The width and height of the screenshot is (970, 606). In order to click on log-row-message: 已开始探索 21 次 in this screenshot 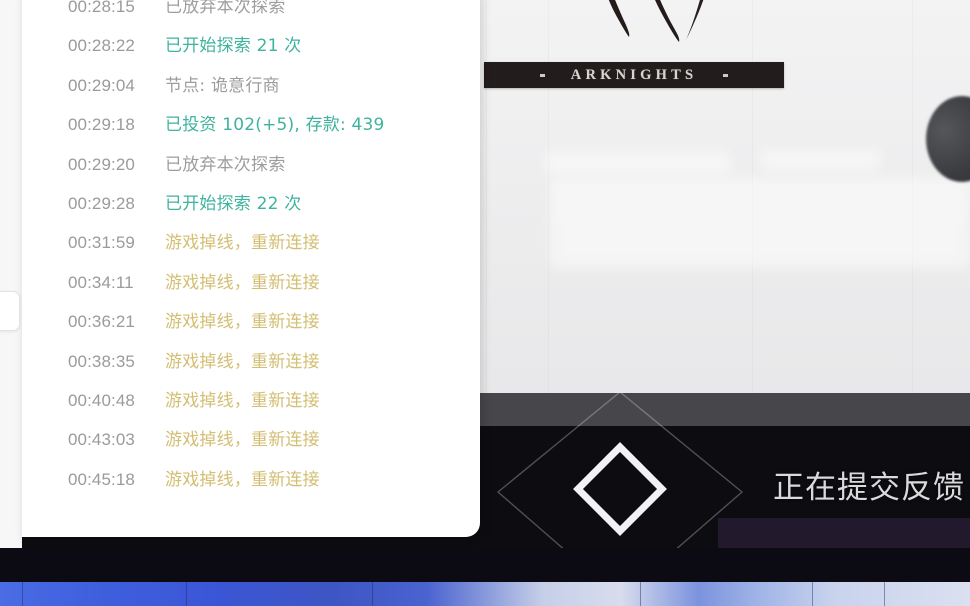, I will do `click(233, 46)`.